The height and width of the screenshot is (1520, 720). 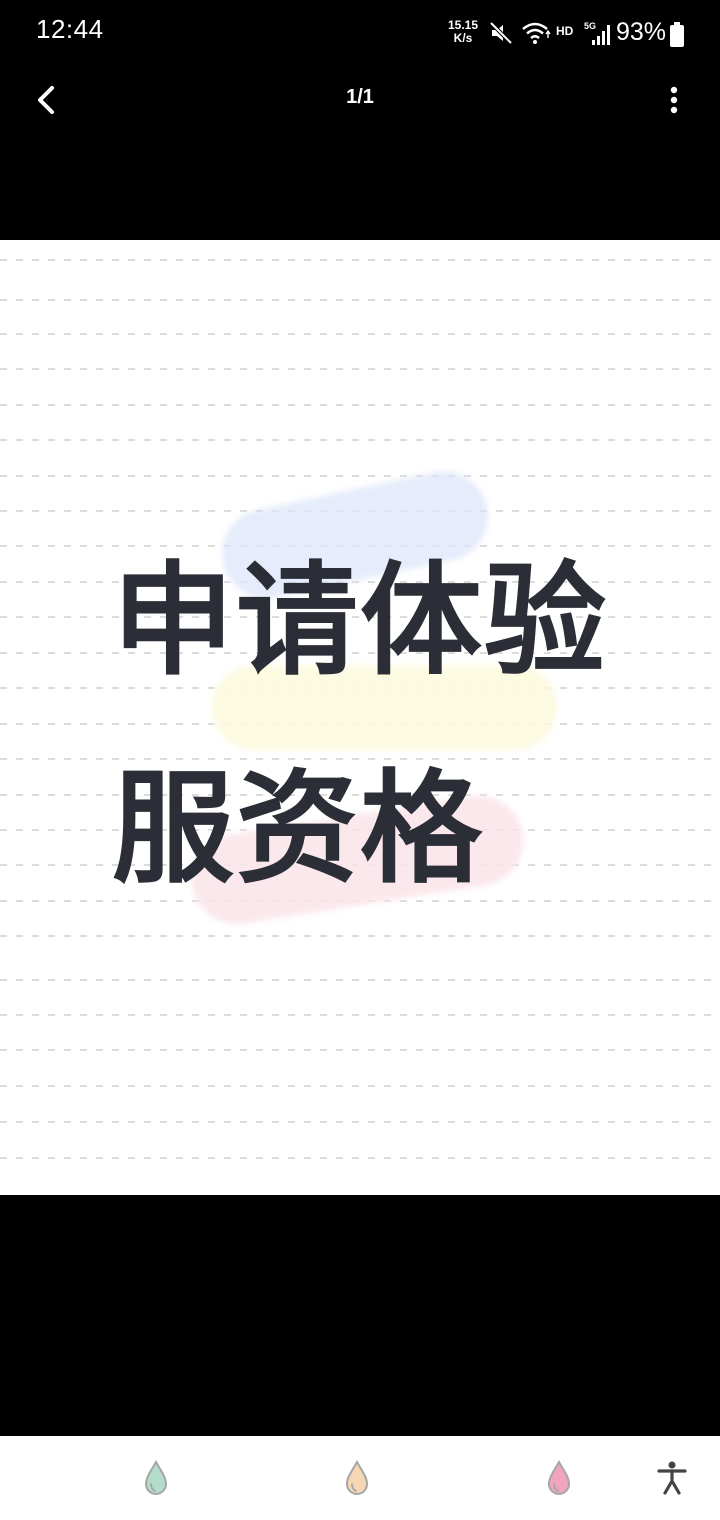 I want to click on mute-icon, so click(x=501, y=35).